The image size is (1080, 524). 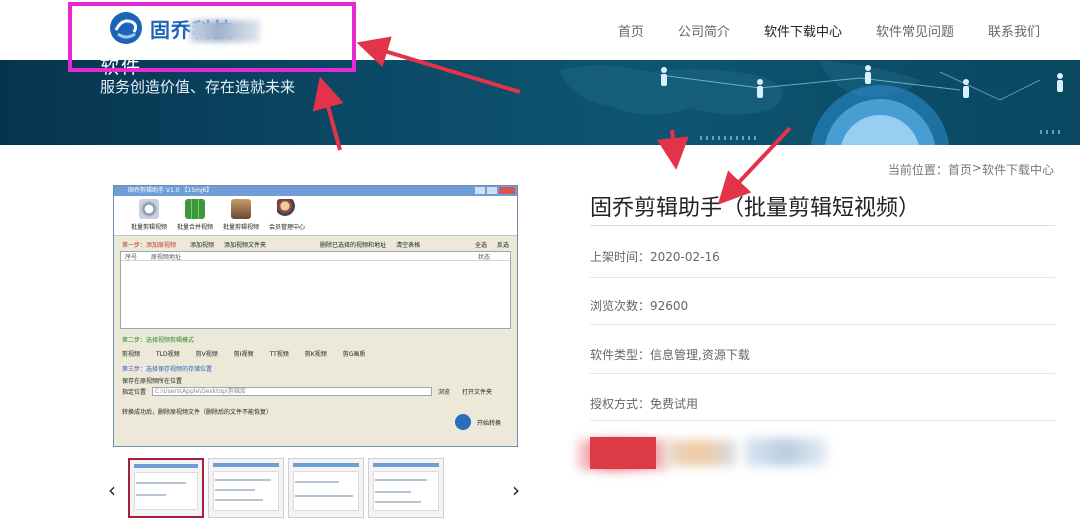 What do you see at coordinates (822, 263) in the screenshot?
I see `info-release-date: 上架时间：2020-02-16` at bounding box center [822, 263].